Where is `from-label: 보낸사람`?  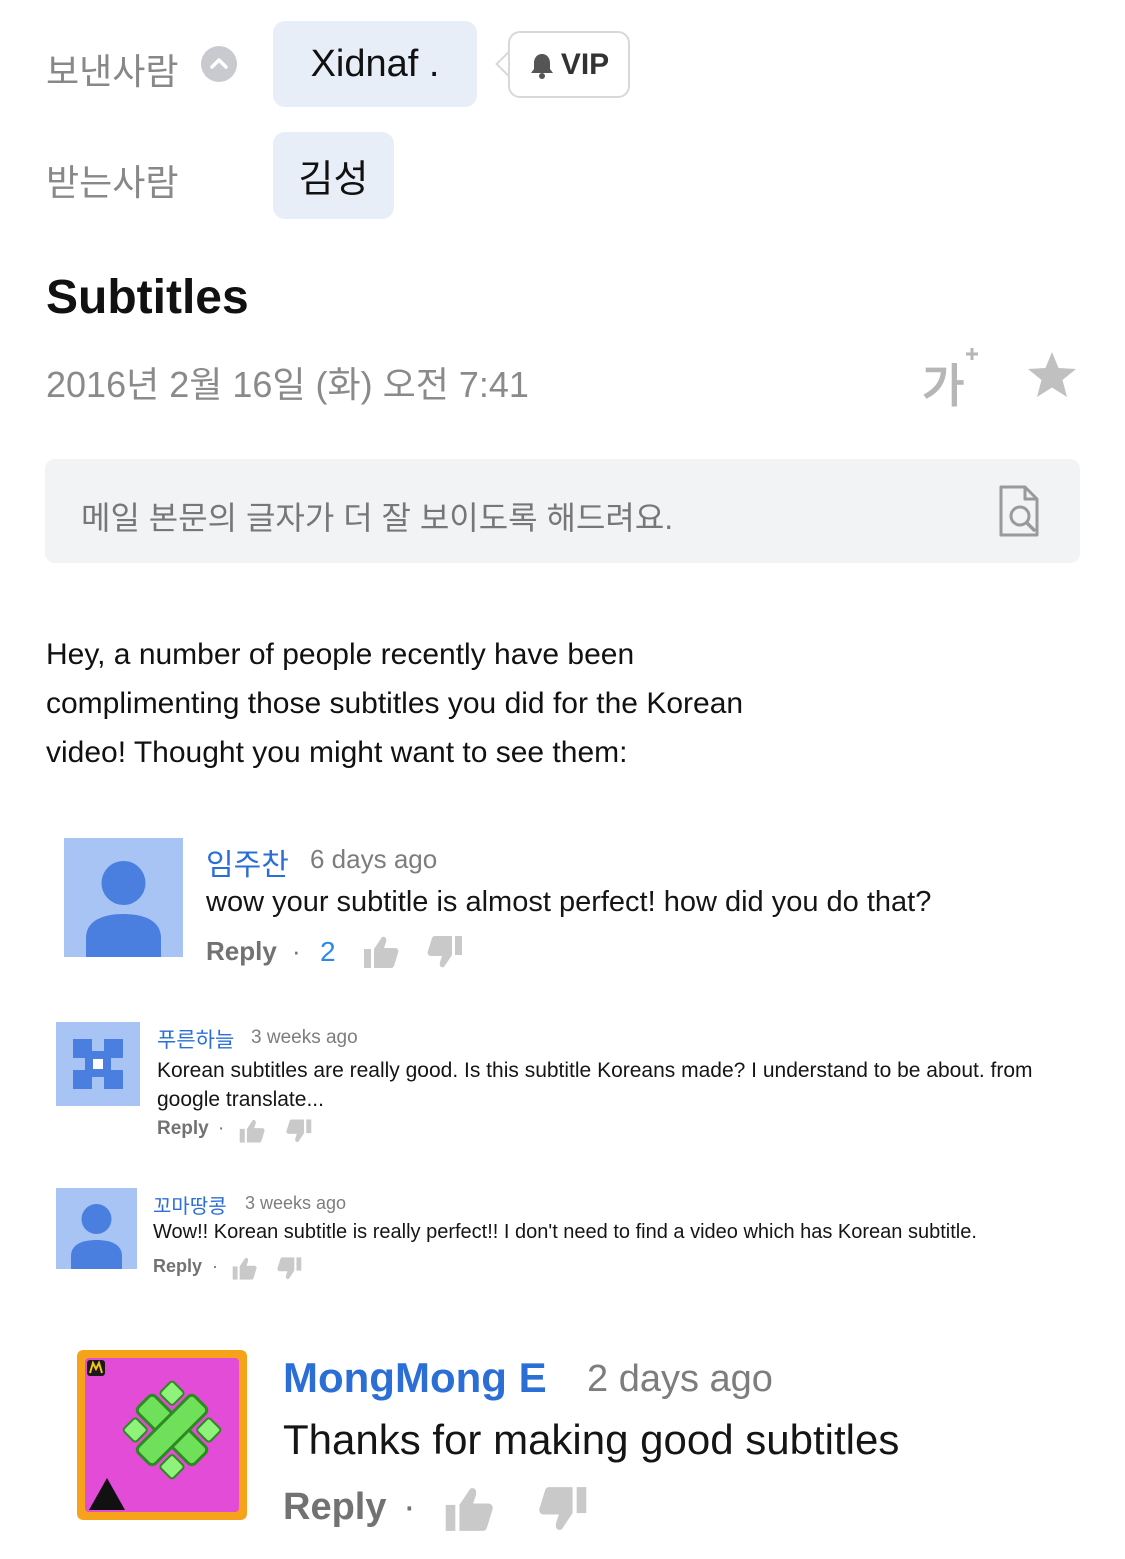 from-label: 보낸사람 is located at coordinates (112, 71).